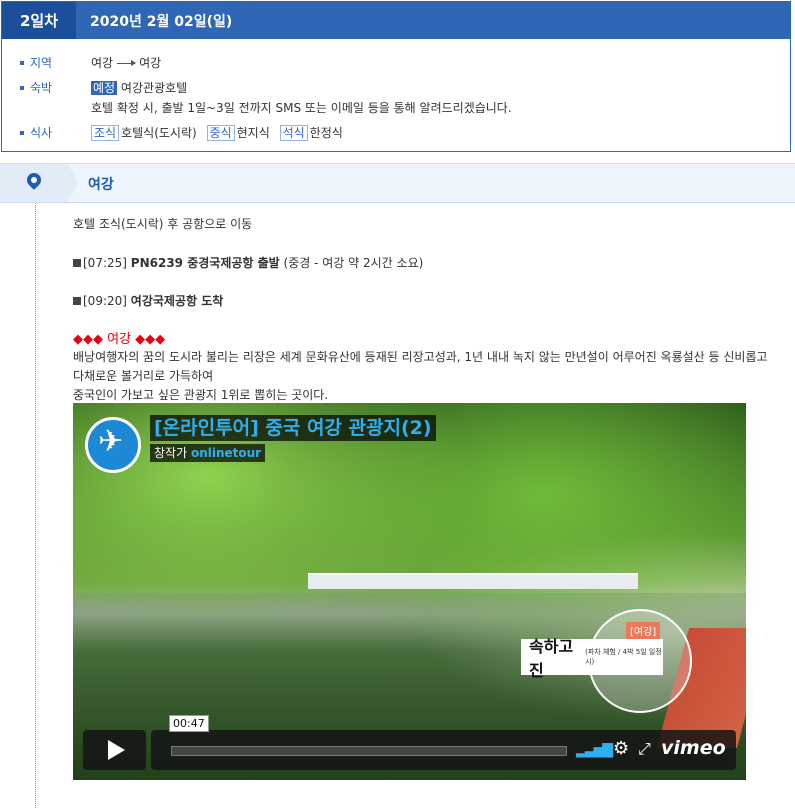 This screenshot has width=795, height=808. I want to click on timeline-line, so click(35, 505).